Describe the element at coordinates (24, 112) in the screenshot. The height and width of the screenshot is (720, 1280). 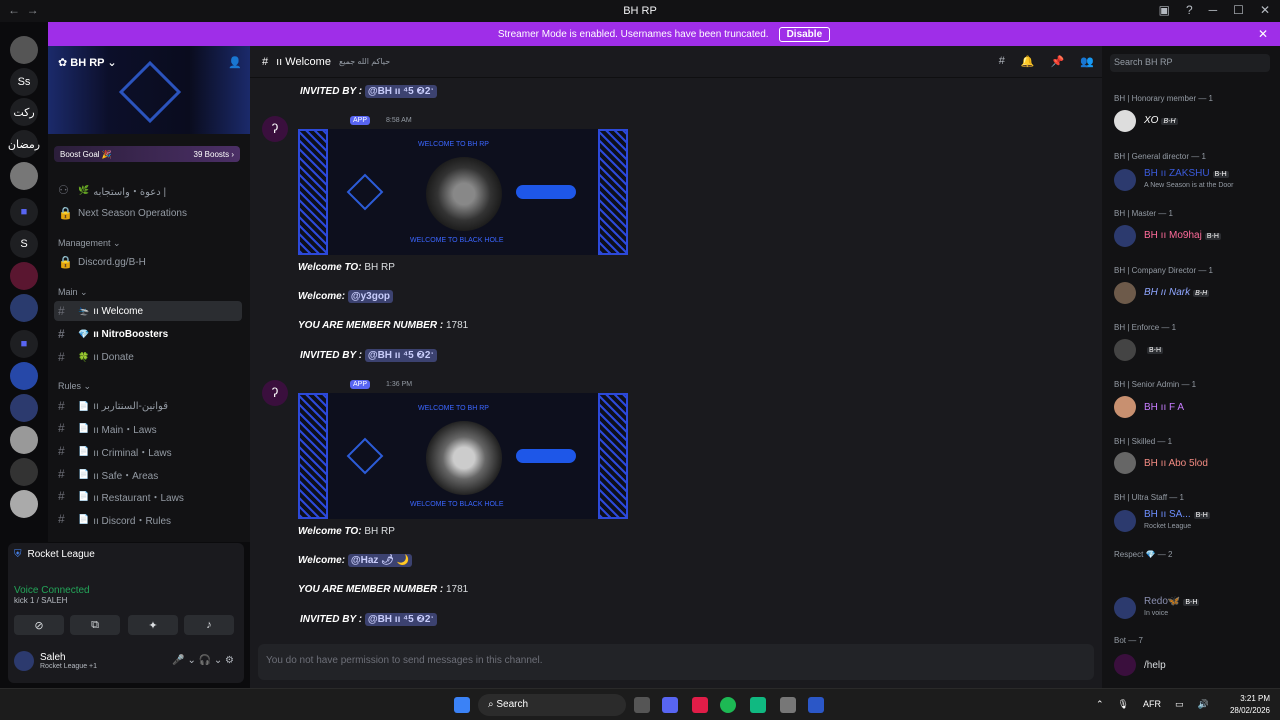
I see `server-icon: ركت` at that location.